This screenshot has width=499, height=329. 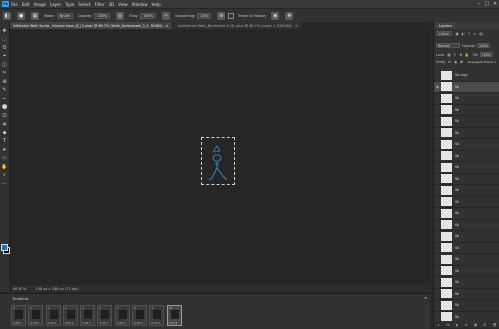 What do you see at coordinates (445, 25) in the screenshot?
I see `tab-layers: Layers` at bounding box center [445, 25].